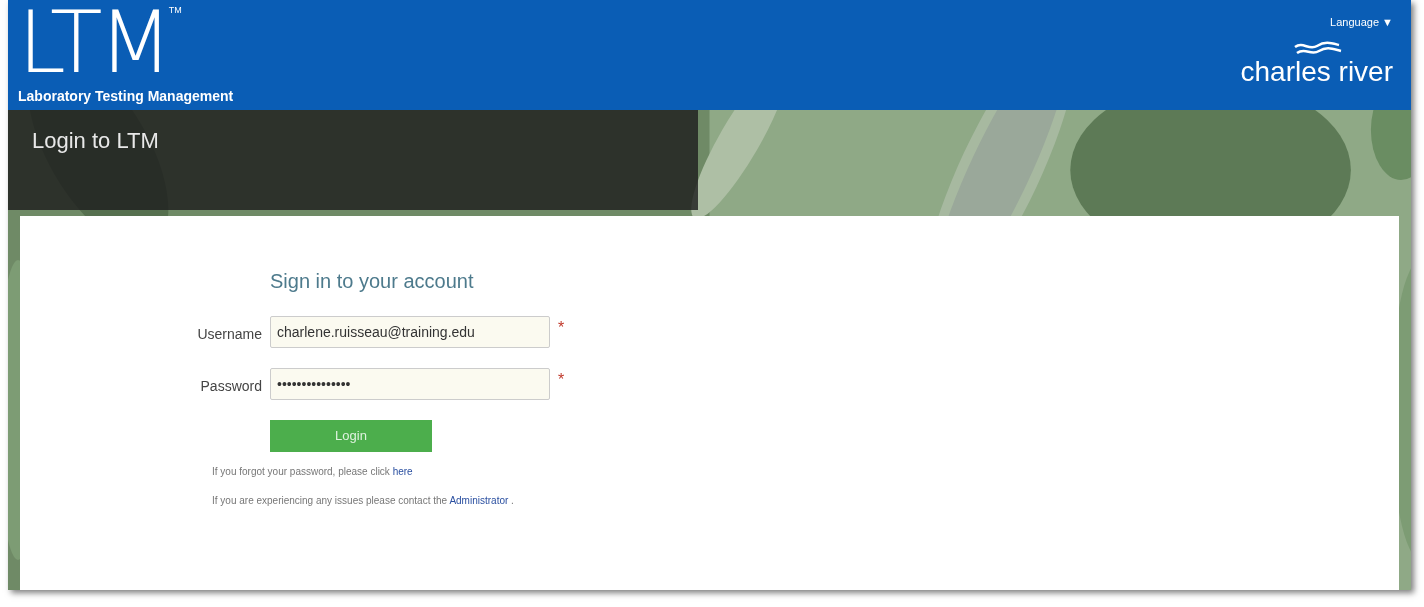 This screenshot has width=1424, height=607. I want to click on trademark: TM, so click(175, 10).